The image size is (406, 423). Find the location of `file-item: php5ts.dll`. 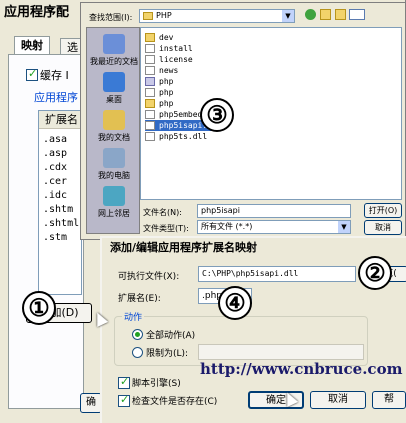

file-item: php5ts.dll is located at coordinates (176, 136).